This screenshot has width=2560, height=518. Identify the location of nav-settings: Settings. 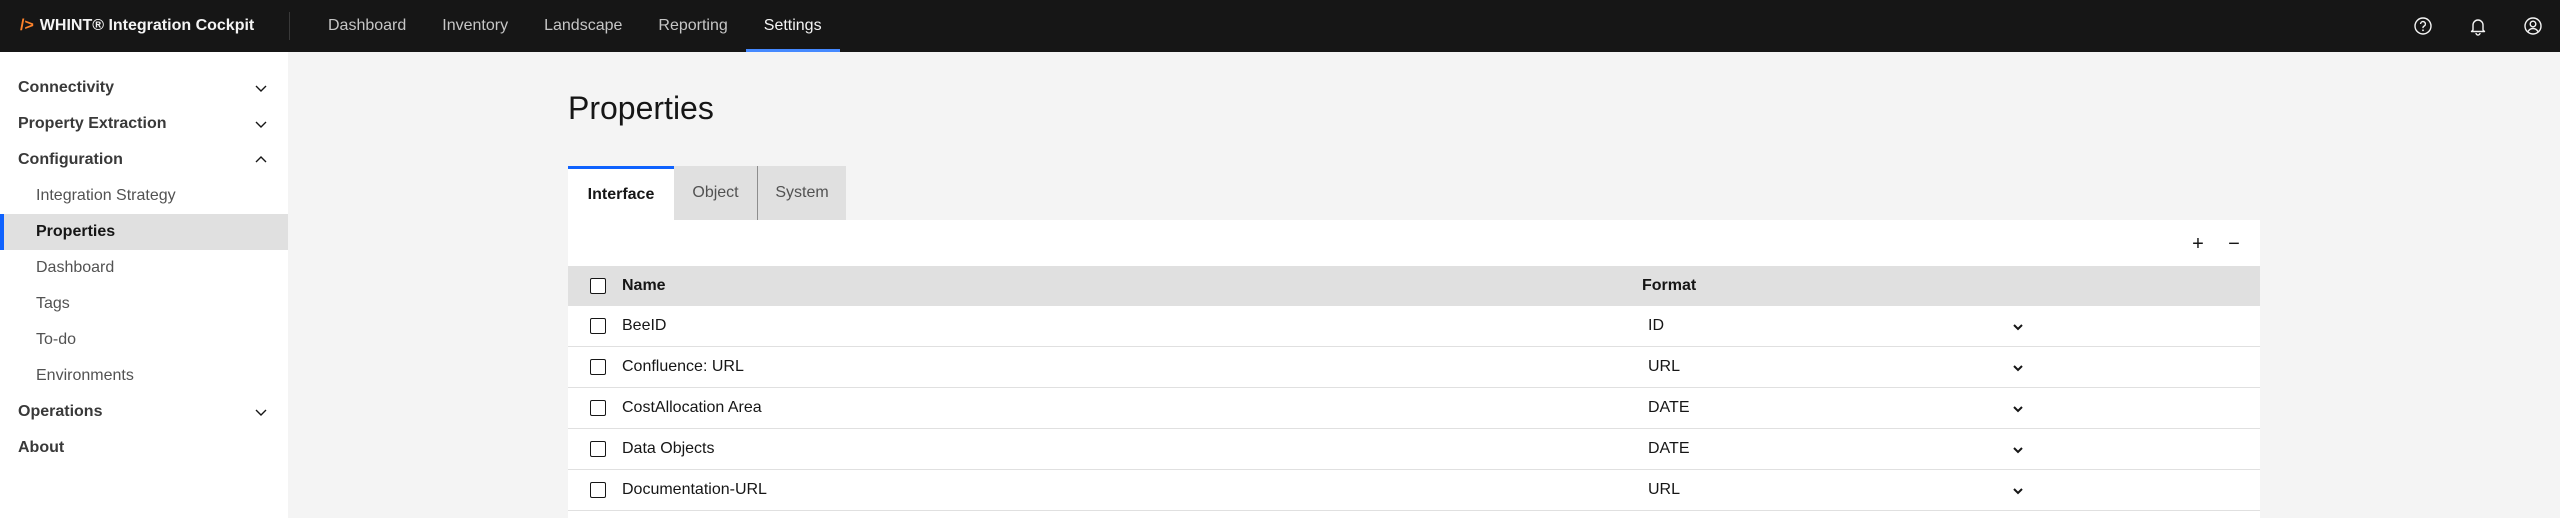
(792, 26).